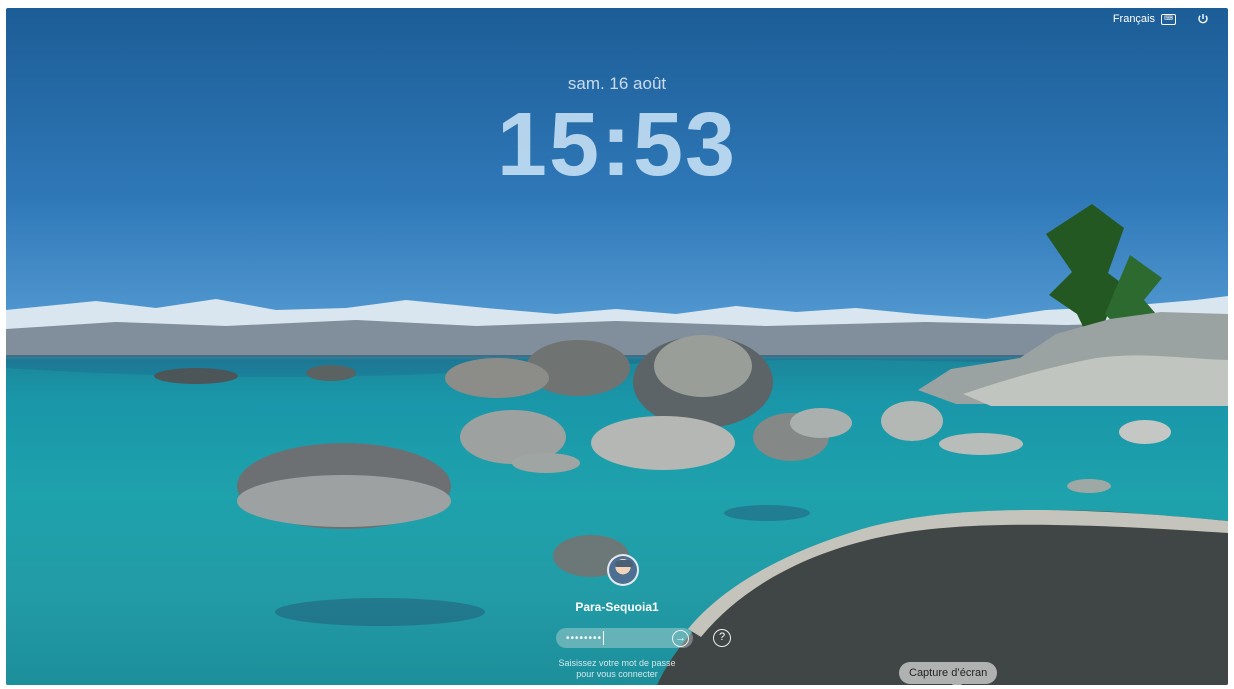 The image size is (1234, 689). I want to click on password-value: ••••••••, so click(584, 638).